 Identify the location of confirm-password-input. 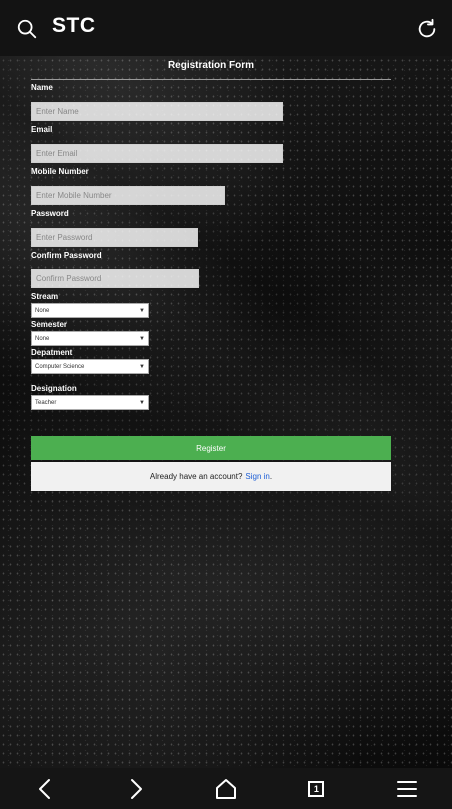
(115, 278).